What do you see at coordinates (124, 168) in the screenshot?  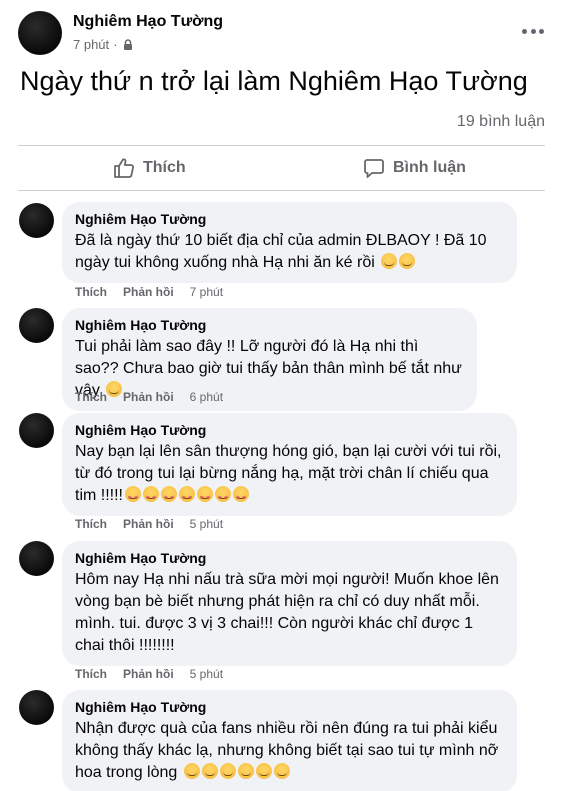 I see `thumbs-up-icon` at bounding box center [124, 168].